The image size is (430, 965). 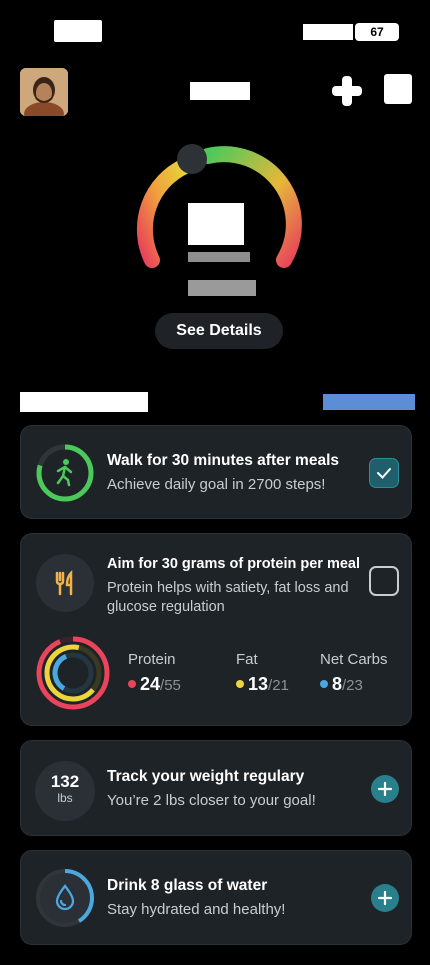 I want to click on walking-person-icon, so click(x=64, y=473).